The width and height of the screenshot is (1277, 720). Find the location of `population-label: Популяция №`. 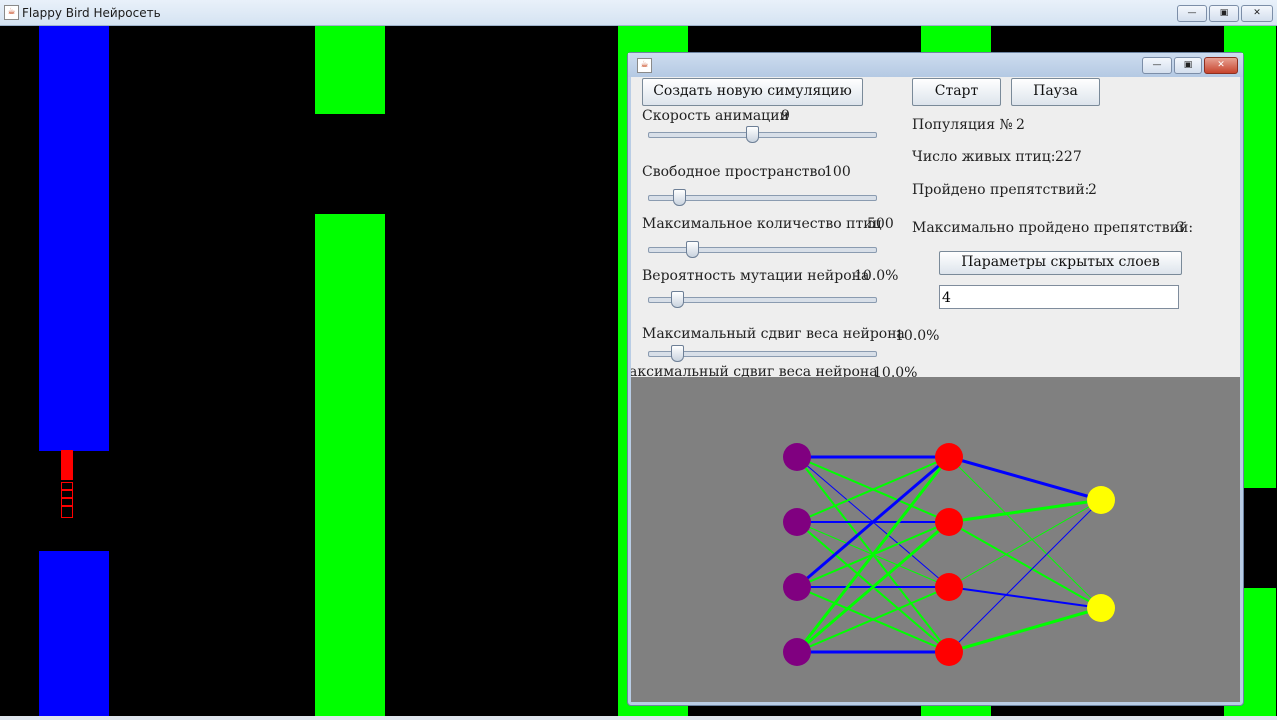

population-label: Популяция № is located at coordinates (962, 125).